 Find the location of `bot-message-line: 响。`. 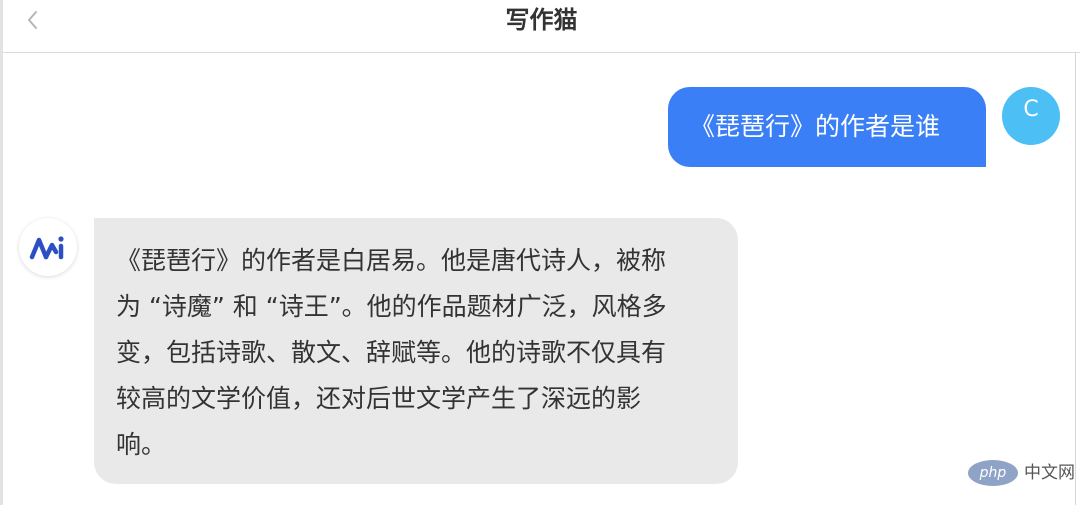

bot-message-line: 响。 is located at coordinates (141, 444).